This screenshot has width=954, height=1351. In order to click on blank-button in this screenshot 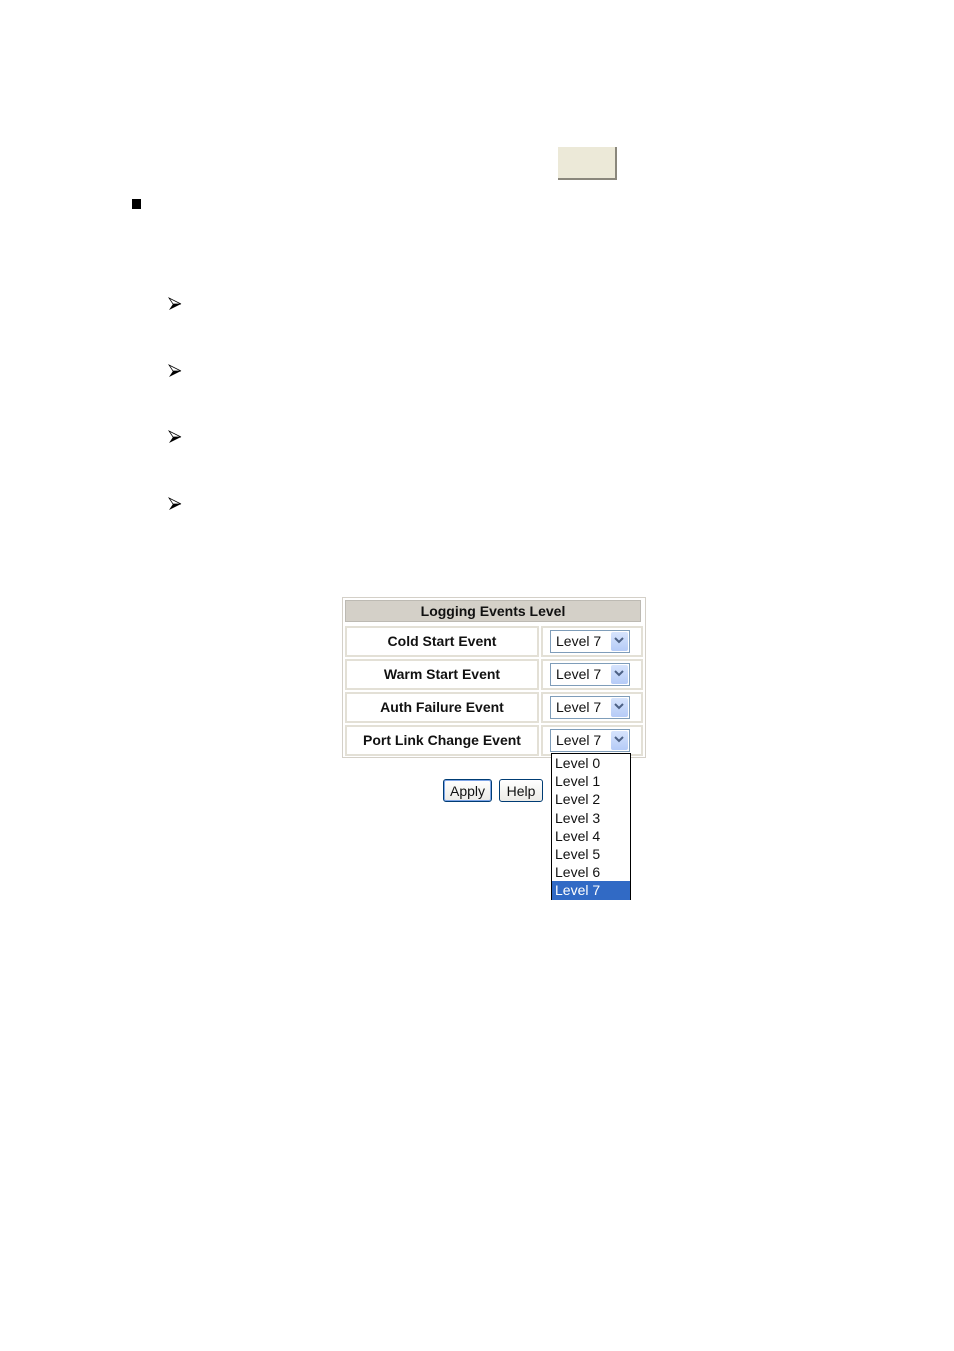, I will do `click(587, 163)`.